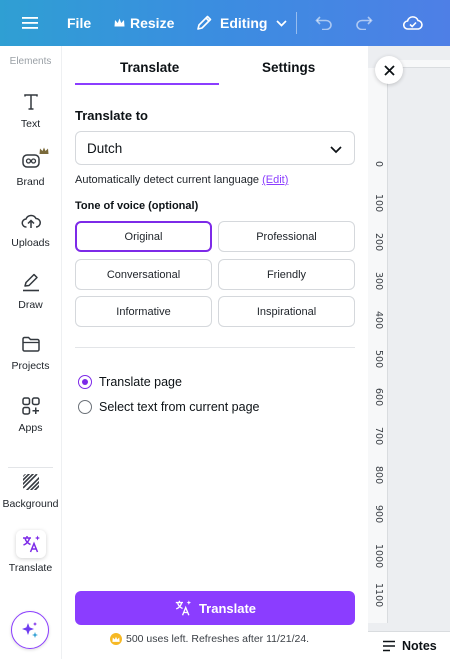  Describe the element at coordinates (44, 151) in the screenshot. I see `premium-crown-icon` at that location.